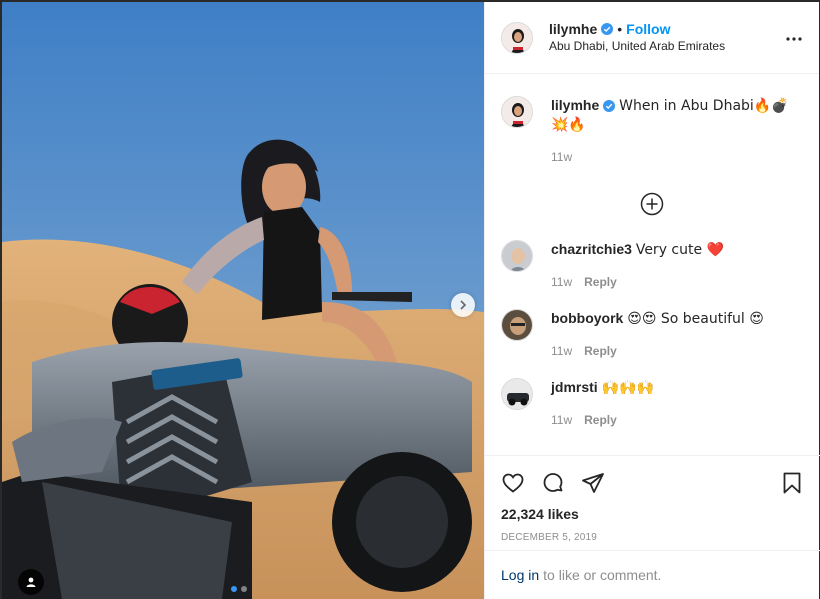 The image size is (820, 599). Describe the element at coordinates (677, 157) in the screenshot. I see `caption-meta: 11w` at that location.